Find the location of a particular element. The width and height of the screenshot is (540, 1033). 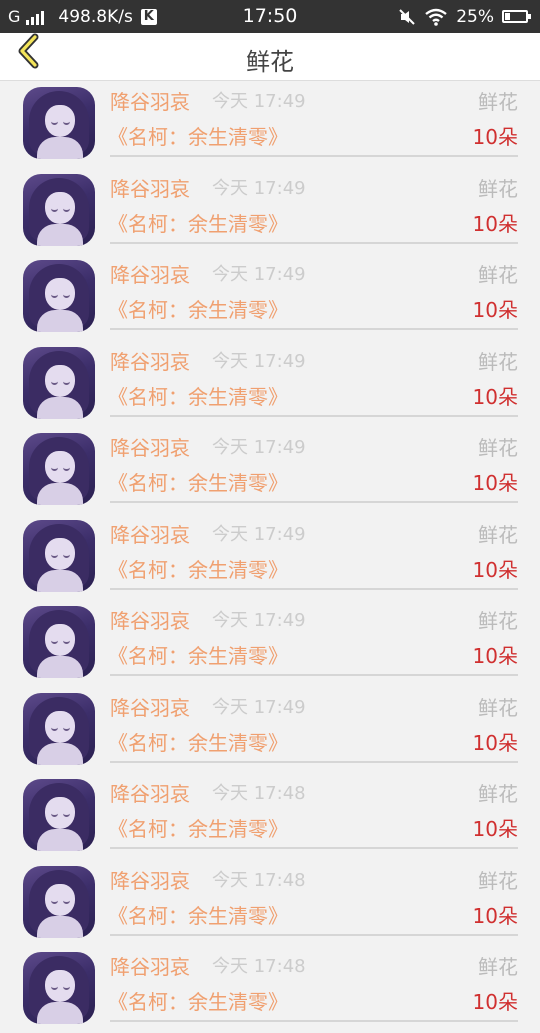

status-right: 25% is located at coordinates (464, 16).